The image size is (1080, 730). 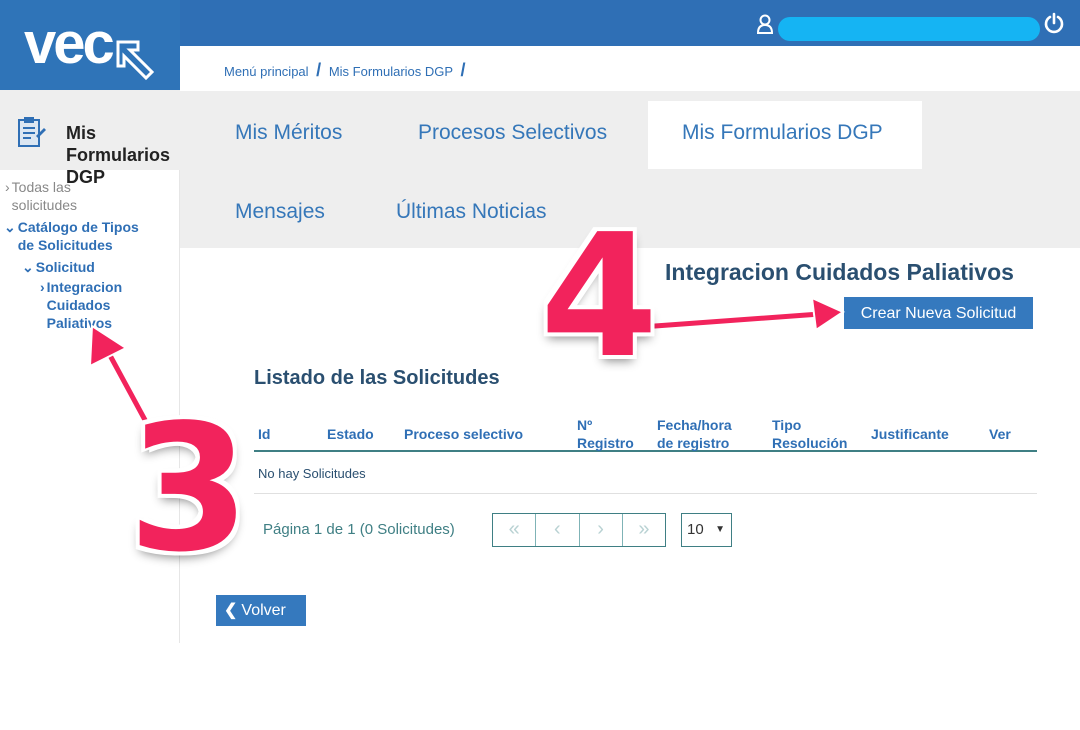 What do you see at coordinates (748, 314) in the screenshot?
I see `arrow-to-create-button` at bounding box center [748, 314].